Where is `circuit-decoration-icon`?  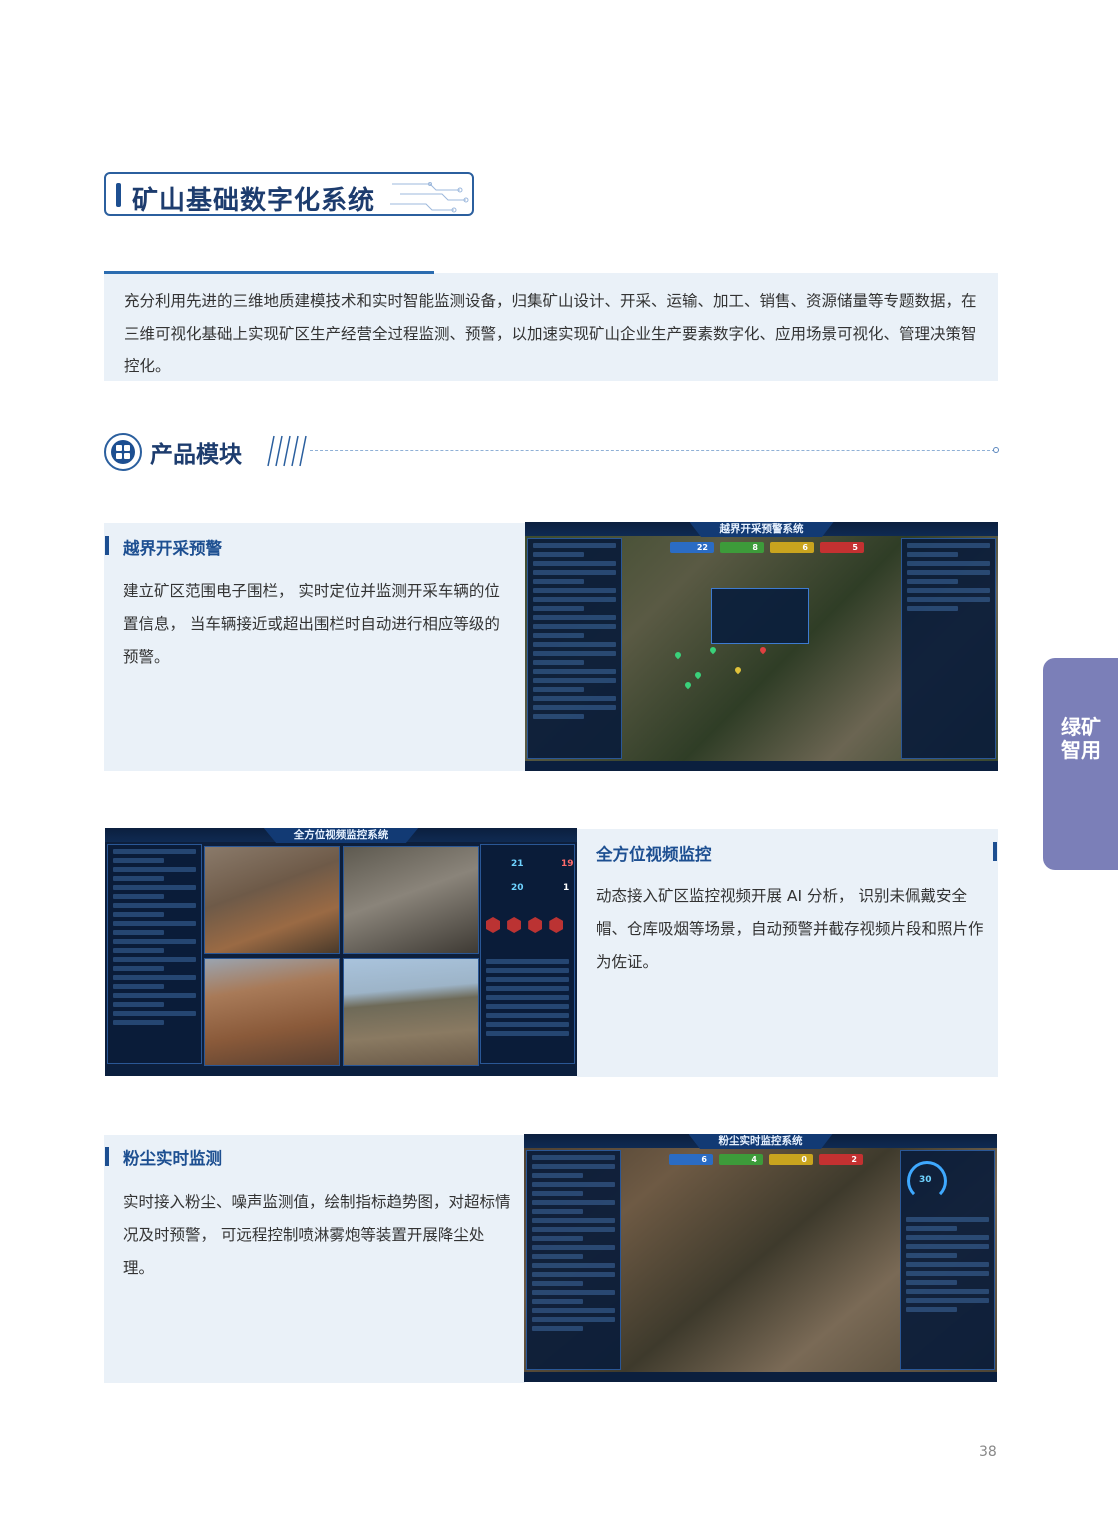 circuit-decoration-icon is located at coordinates (429, 197).